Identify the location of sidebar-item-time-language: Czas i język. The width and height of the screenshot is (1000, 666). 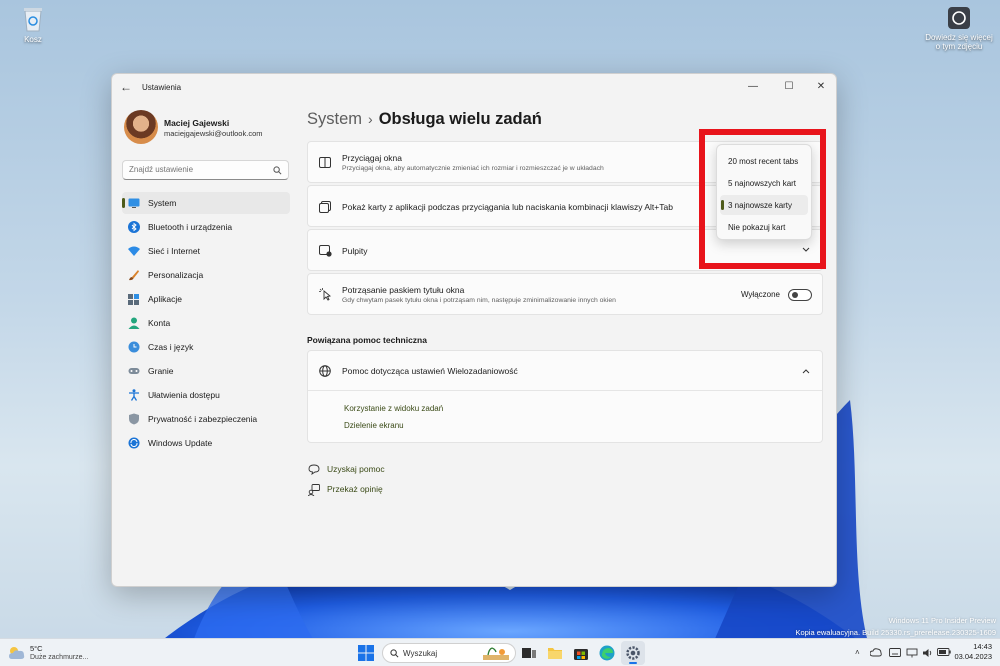
(206, 347).